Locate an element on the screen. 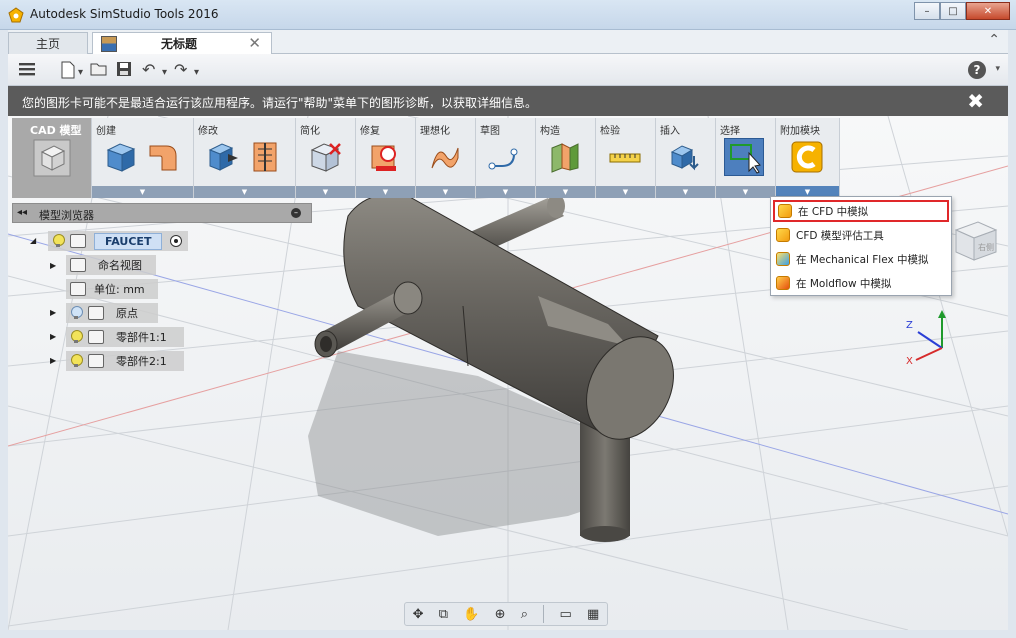  minimize-button: – is located at coordinates (927, 11).